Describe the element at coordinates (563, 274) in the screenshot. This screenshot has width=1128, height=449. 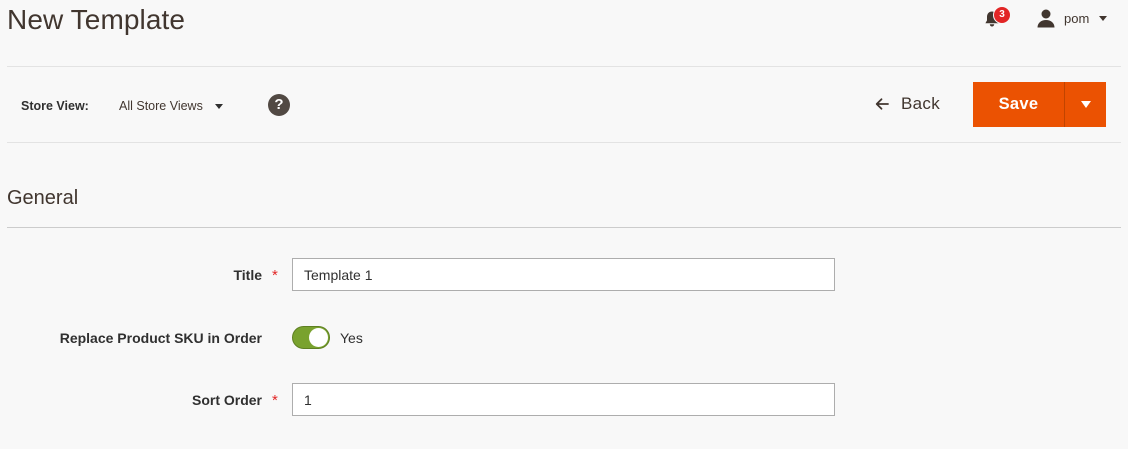
I see `title-input` at that location.